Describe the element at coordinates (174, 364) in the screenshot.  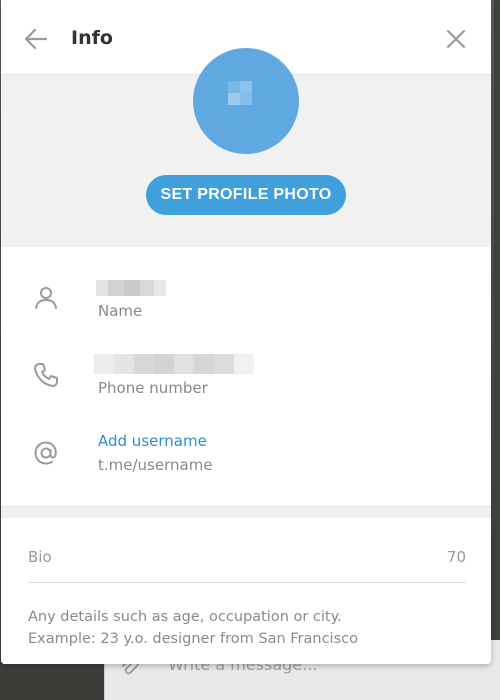
I see `phone-value-redacted` at that location.